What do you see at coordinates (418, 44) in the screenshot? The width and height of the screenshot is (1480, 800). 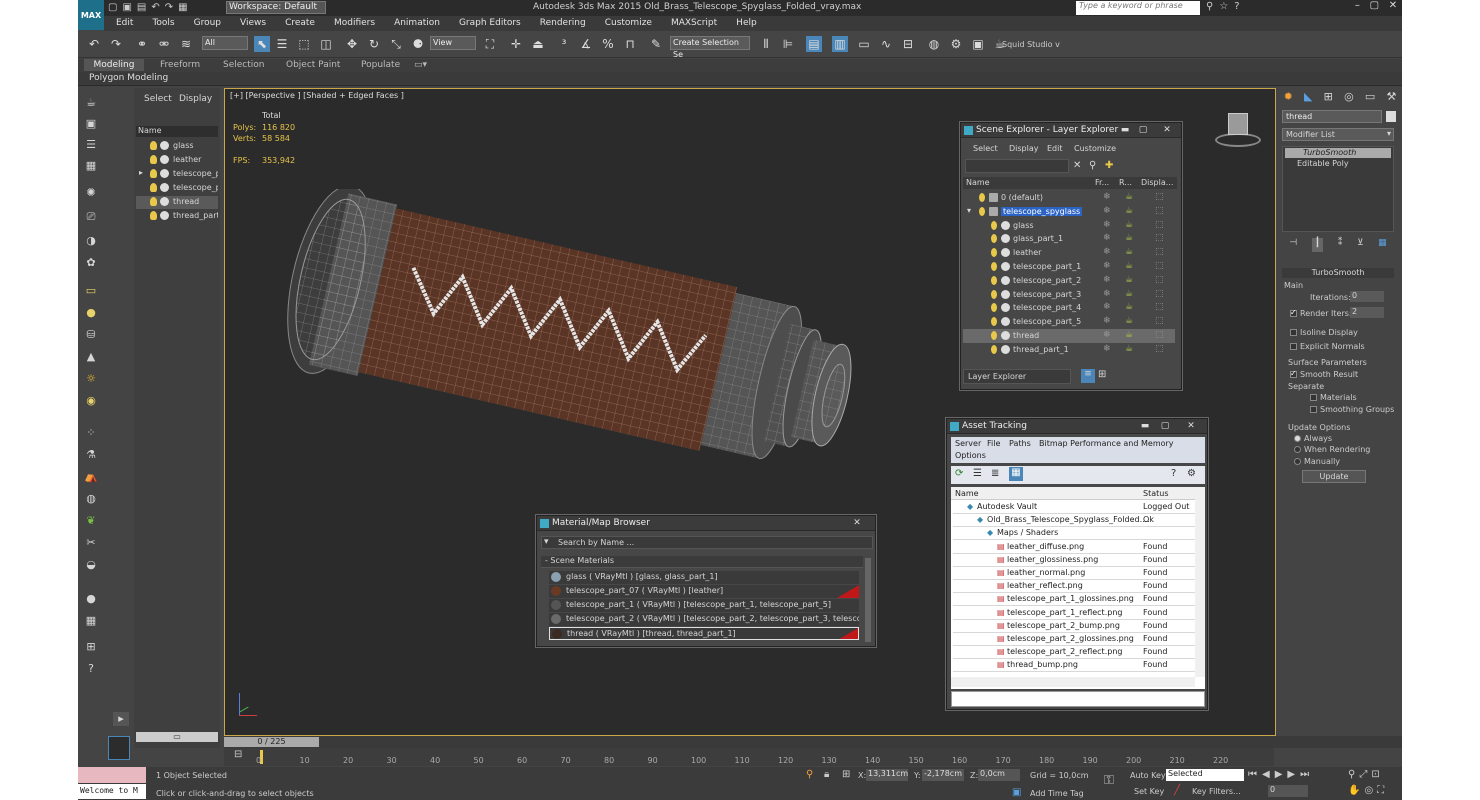 I see `placement-icon: ⚈` at bounding box center [418, 44].